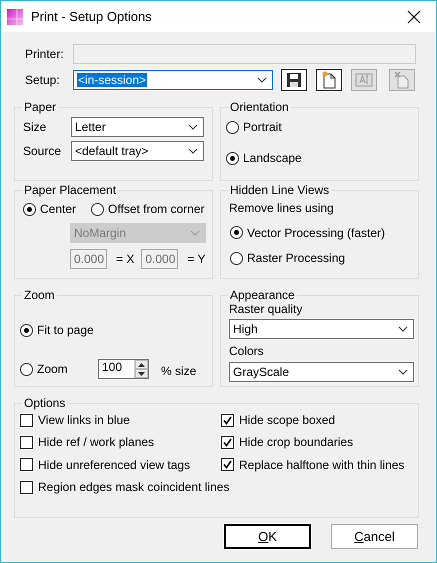  Describe the element at coordinates (268, 536) in the screenshot. I see `dialog-button: OK` at that location.